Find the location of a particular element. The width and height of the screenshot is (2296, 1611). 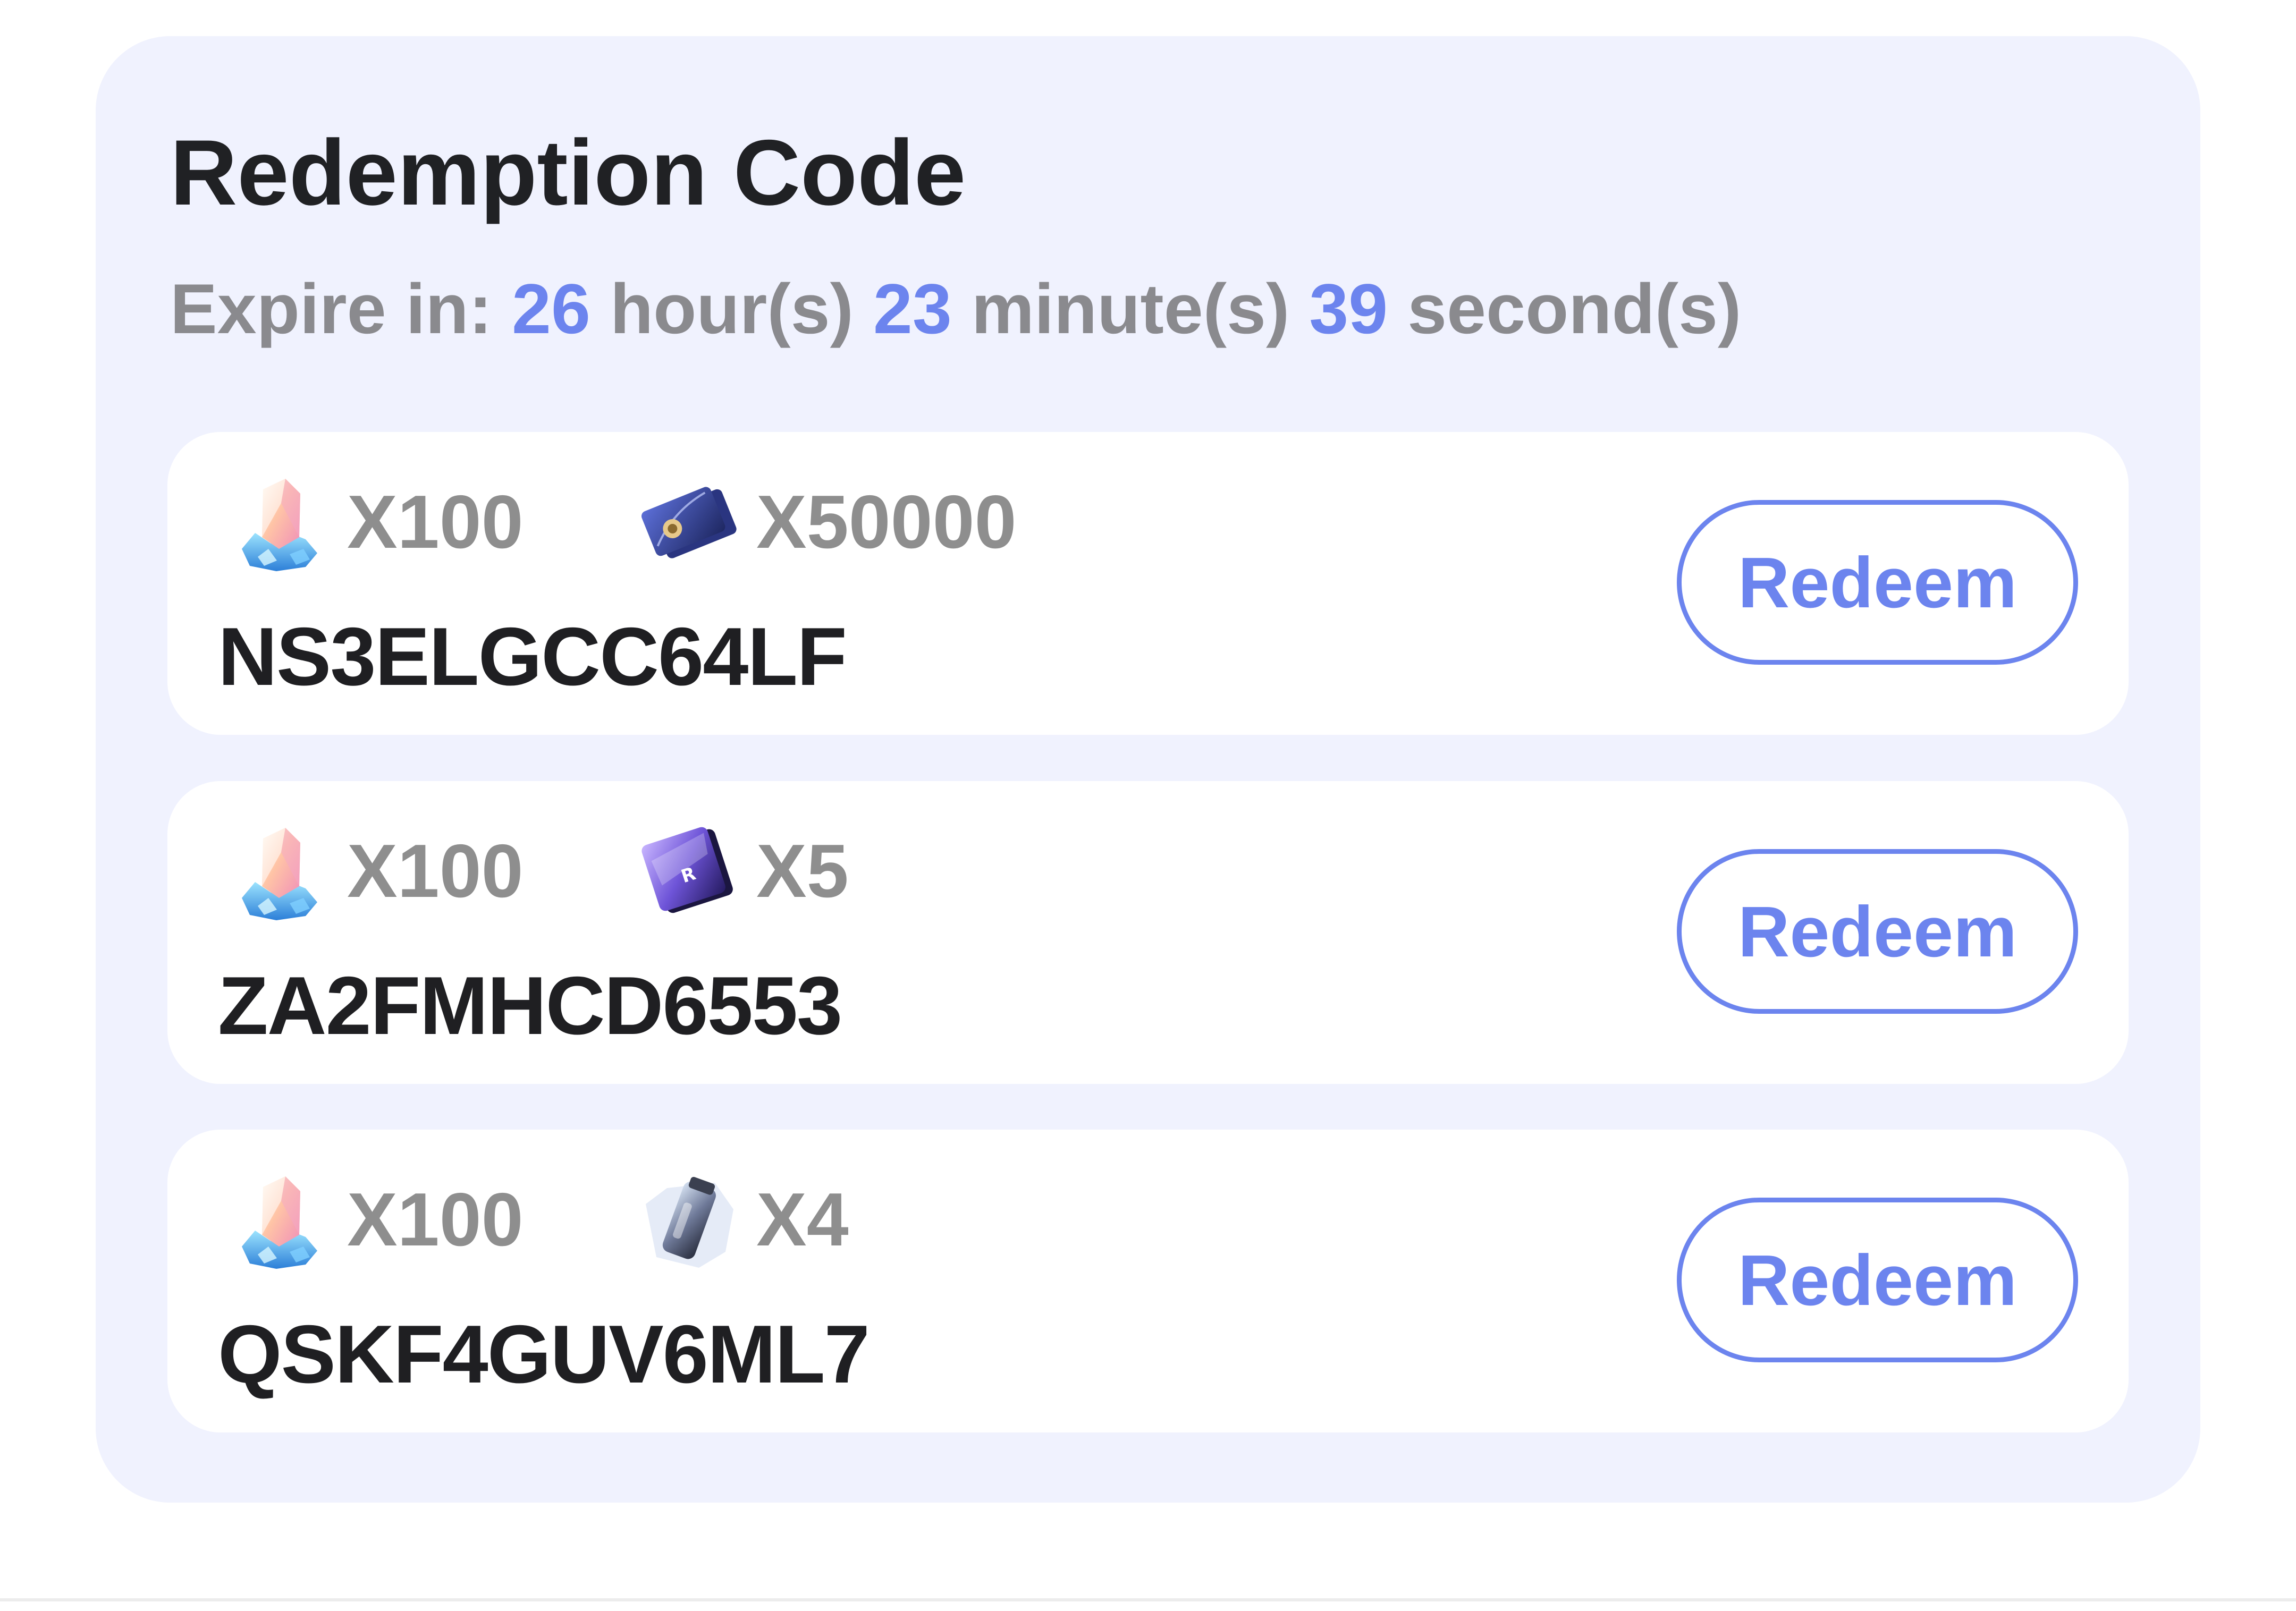

ticket-pass-icon is located at coordinates (688, 871).